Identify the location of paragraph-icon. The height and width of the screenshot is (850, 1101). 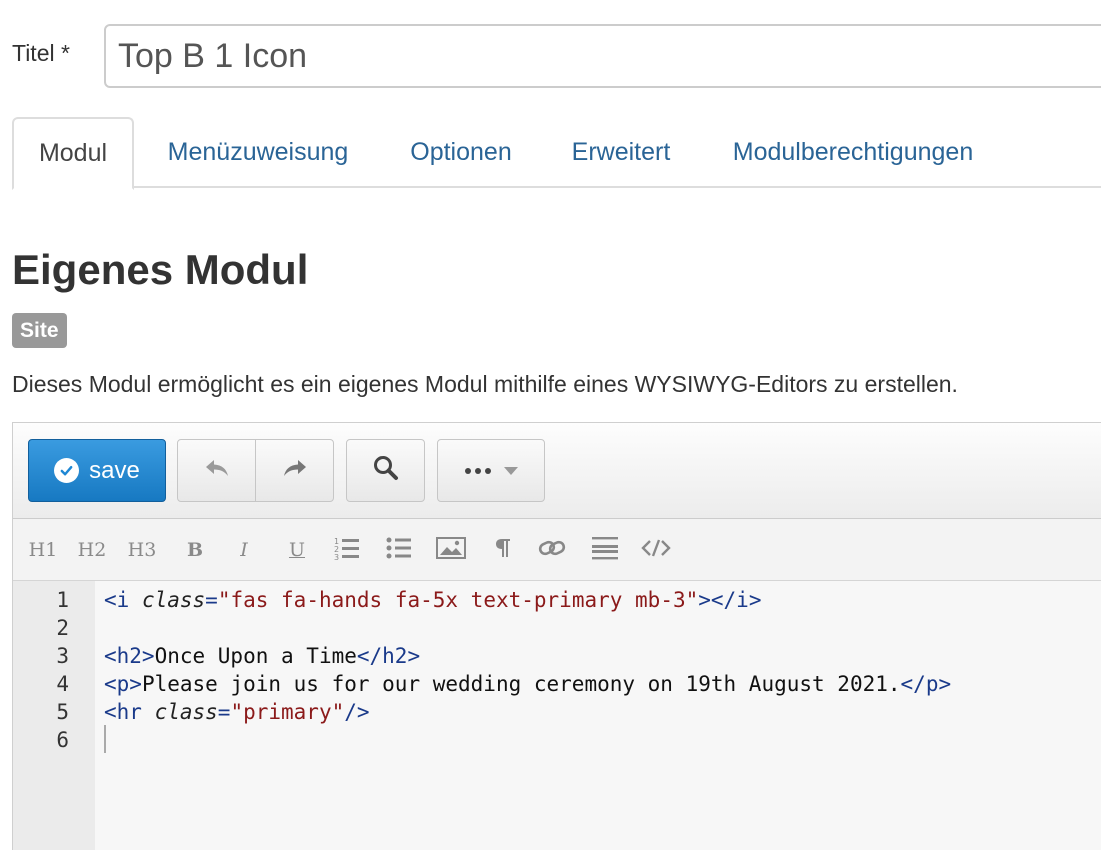
(503, 550).